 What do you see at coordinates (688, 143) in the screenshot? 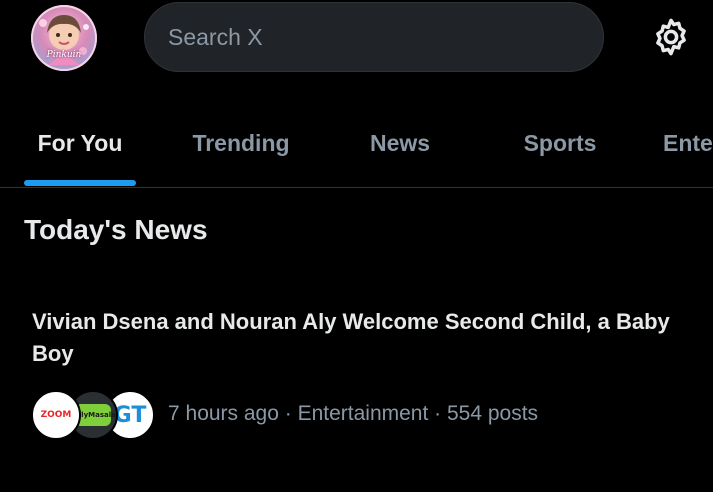
I see `tab-entertainment: Ente` at bounding box center [688, 143].